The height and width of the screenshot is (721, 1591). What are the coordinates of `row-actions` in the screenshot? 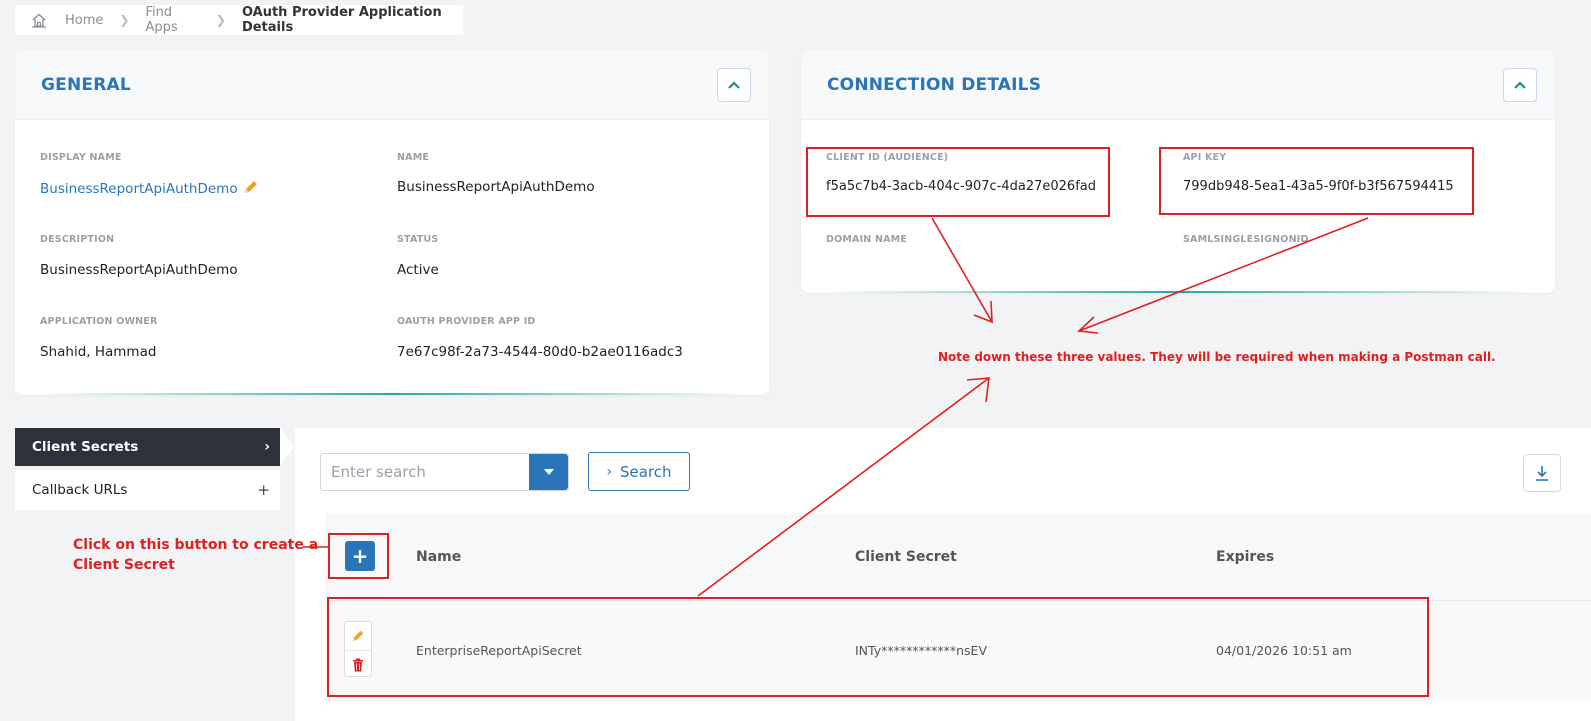 It's located at (358, 649).